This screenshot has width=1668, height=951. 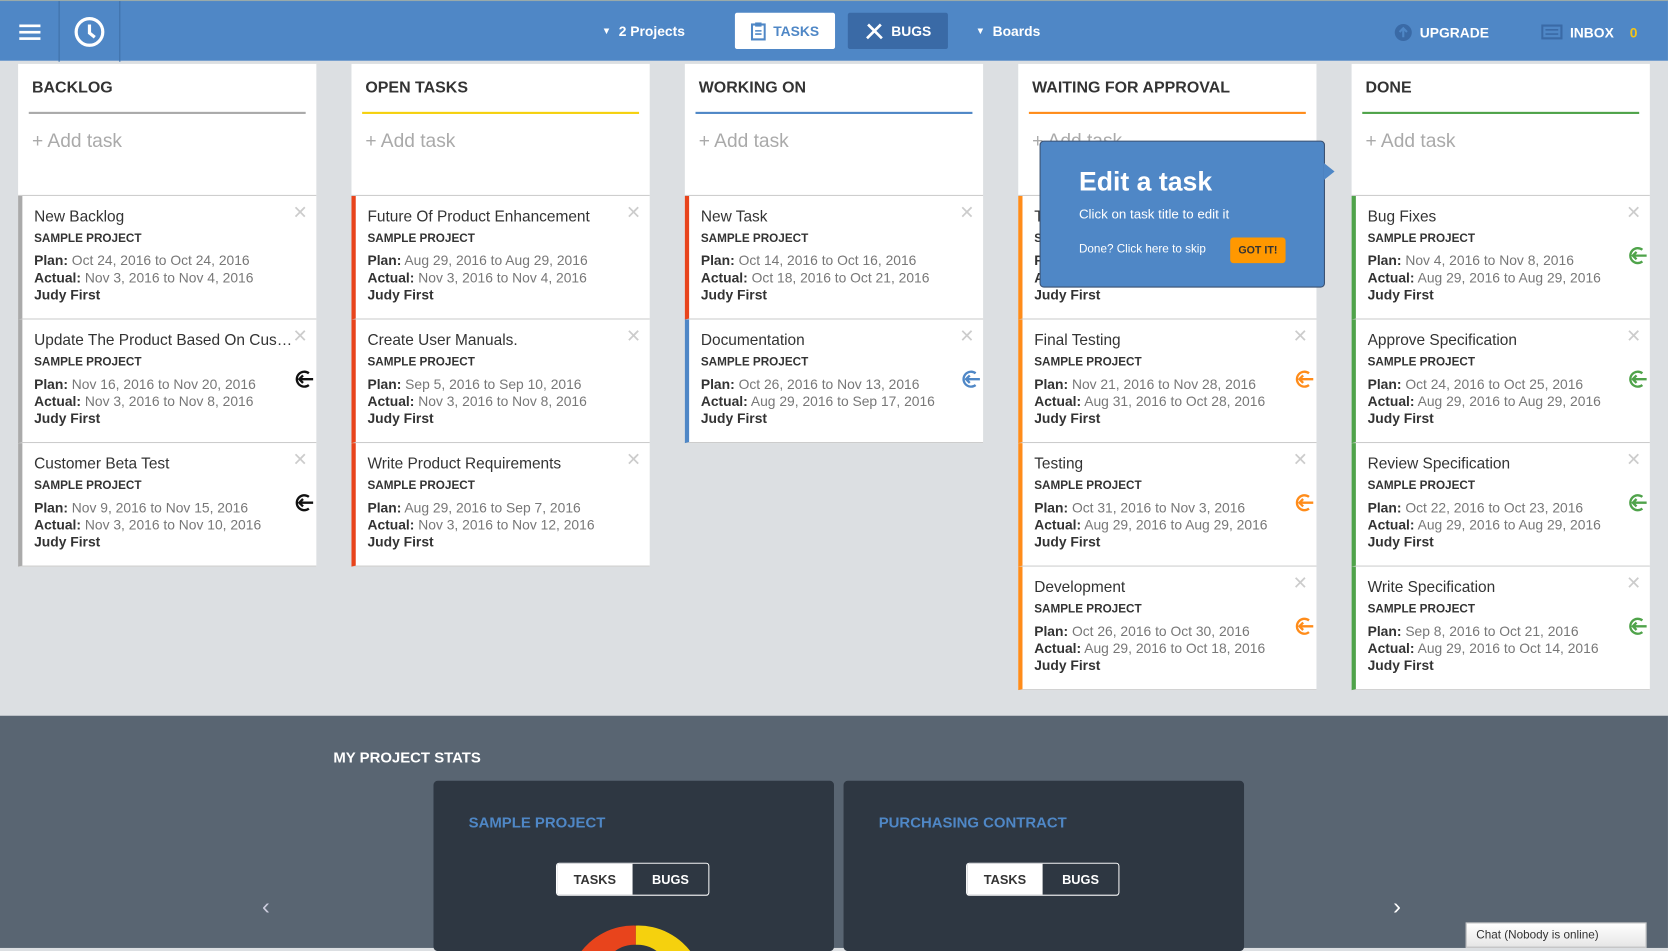 I want to click on skip-link: Done? Click here to skip, so click(x=1201, y=249).